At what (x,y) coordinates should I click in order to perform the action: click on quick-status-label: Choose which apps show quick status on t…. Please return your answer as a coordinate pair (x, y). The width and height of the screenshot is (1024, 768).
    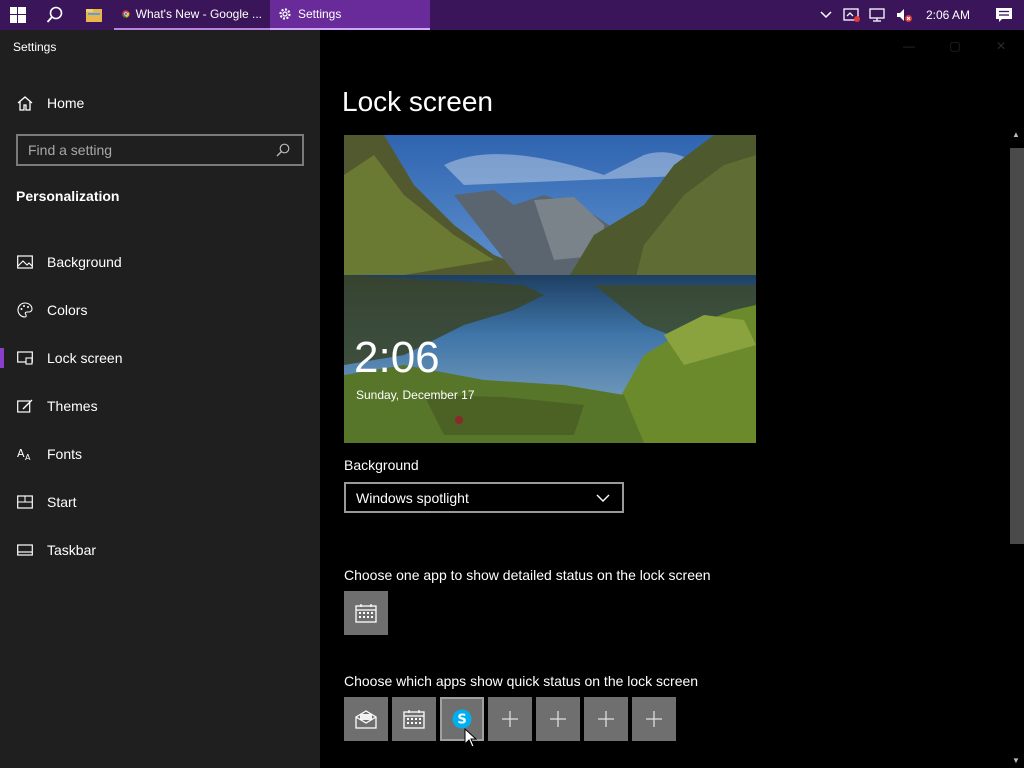
    Looking at the image, I should click on (521, 681).